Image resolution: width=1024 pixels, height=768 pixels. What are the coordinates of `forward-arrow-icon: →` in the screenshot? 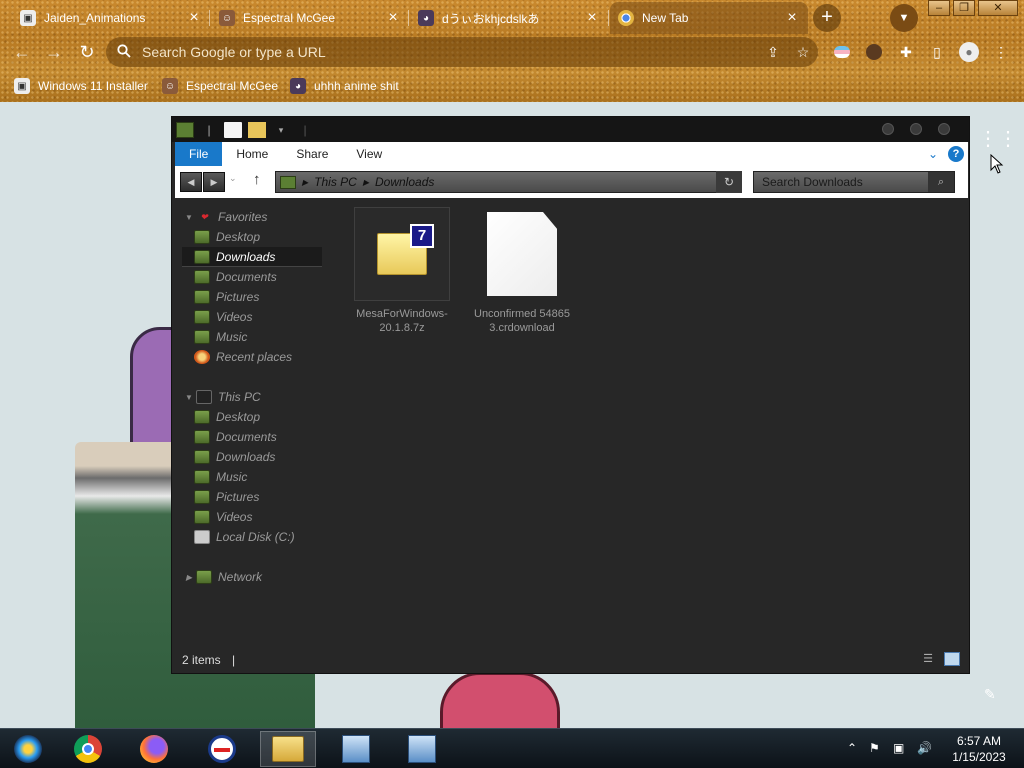 It's located at (54, 52).